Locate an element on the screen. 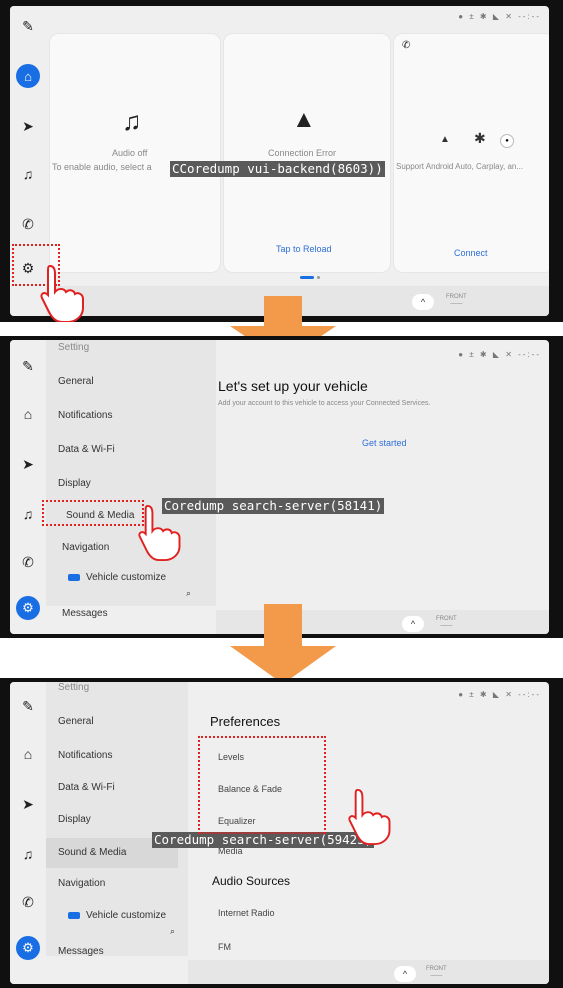 This screenshot has width=563, height=988. coredump-overlay: Coredump search-server(58141) is located at coordinates (273, 506).